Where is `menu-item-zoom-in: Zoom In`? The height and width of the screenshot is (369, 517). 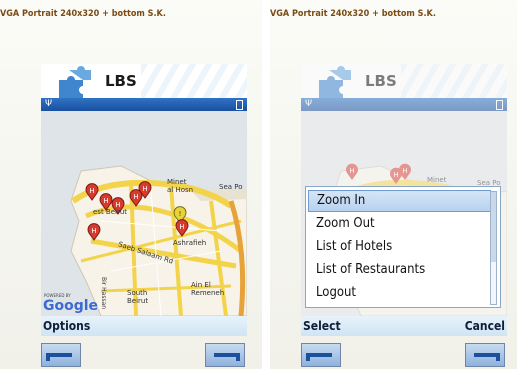
menu-item-zoom-in: Zoom In is located at coordinates (399, 201).